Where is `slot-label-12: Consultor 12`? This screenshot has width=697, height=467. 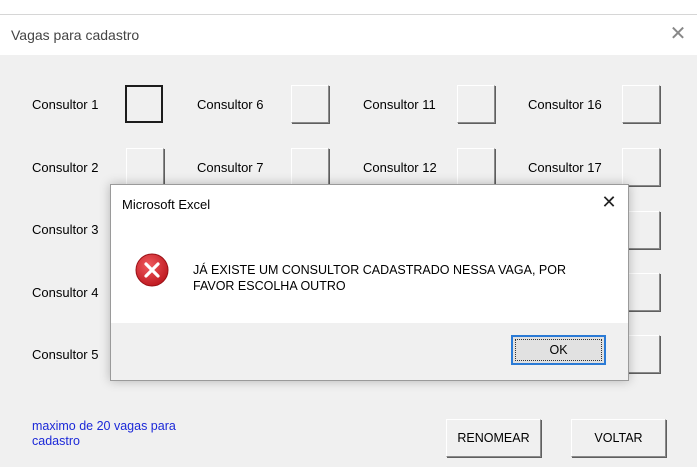
slot-label-12: Consultor 12 is located at coordinates (400, 167).